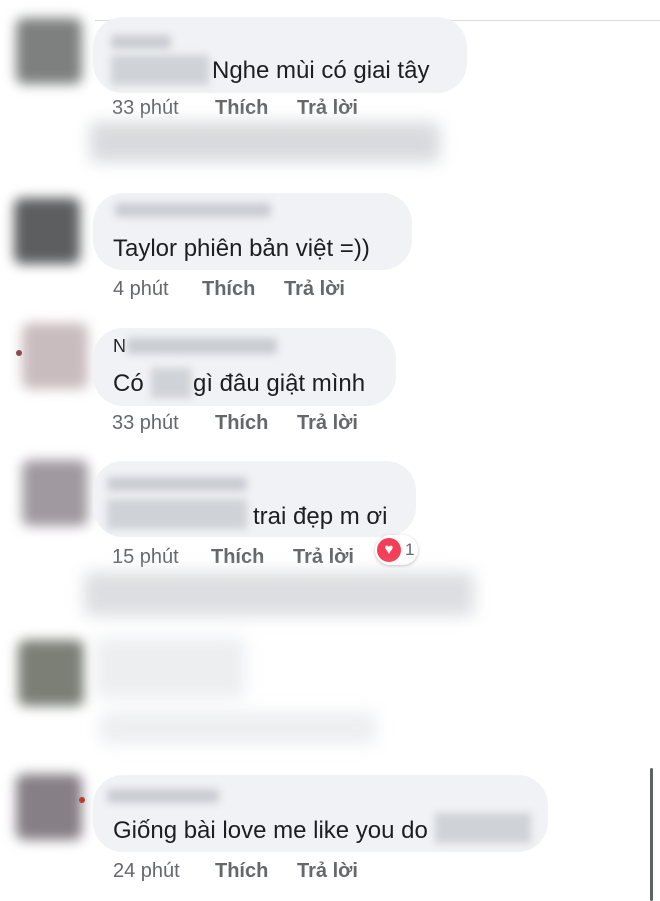  What do you see at coordinates (119, 346) in the screenshot?
I see `author-initial: N` at bounding box center [119, 346].